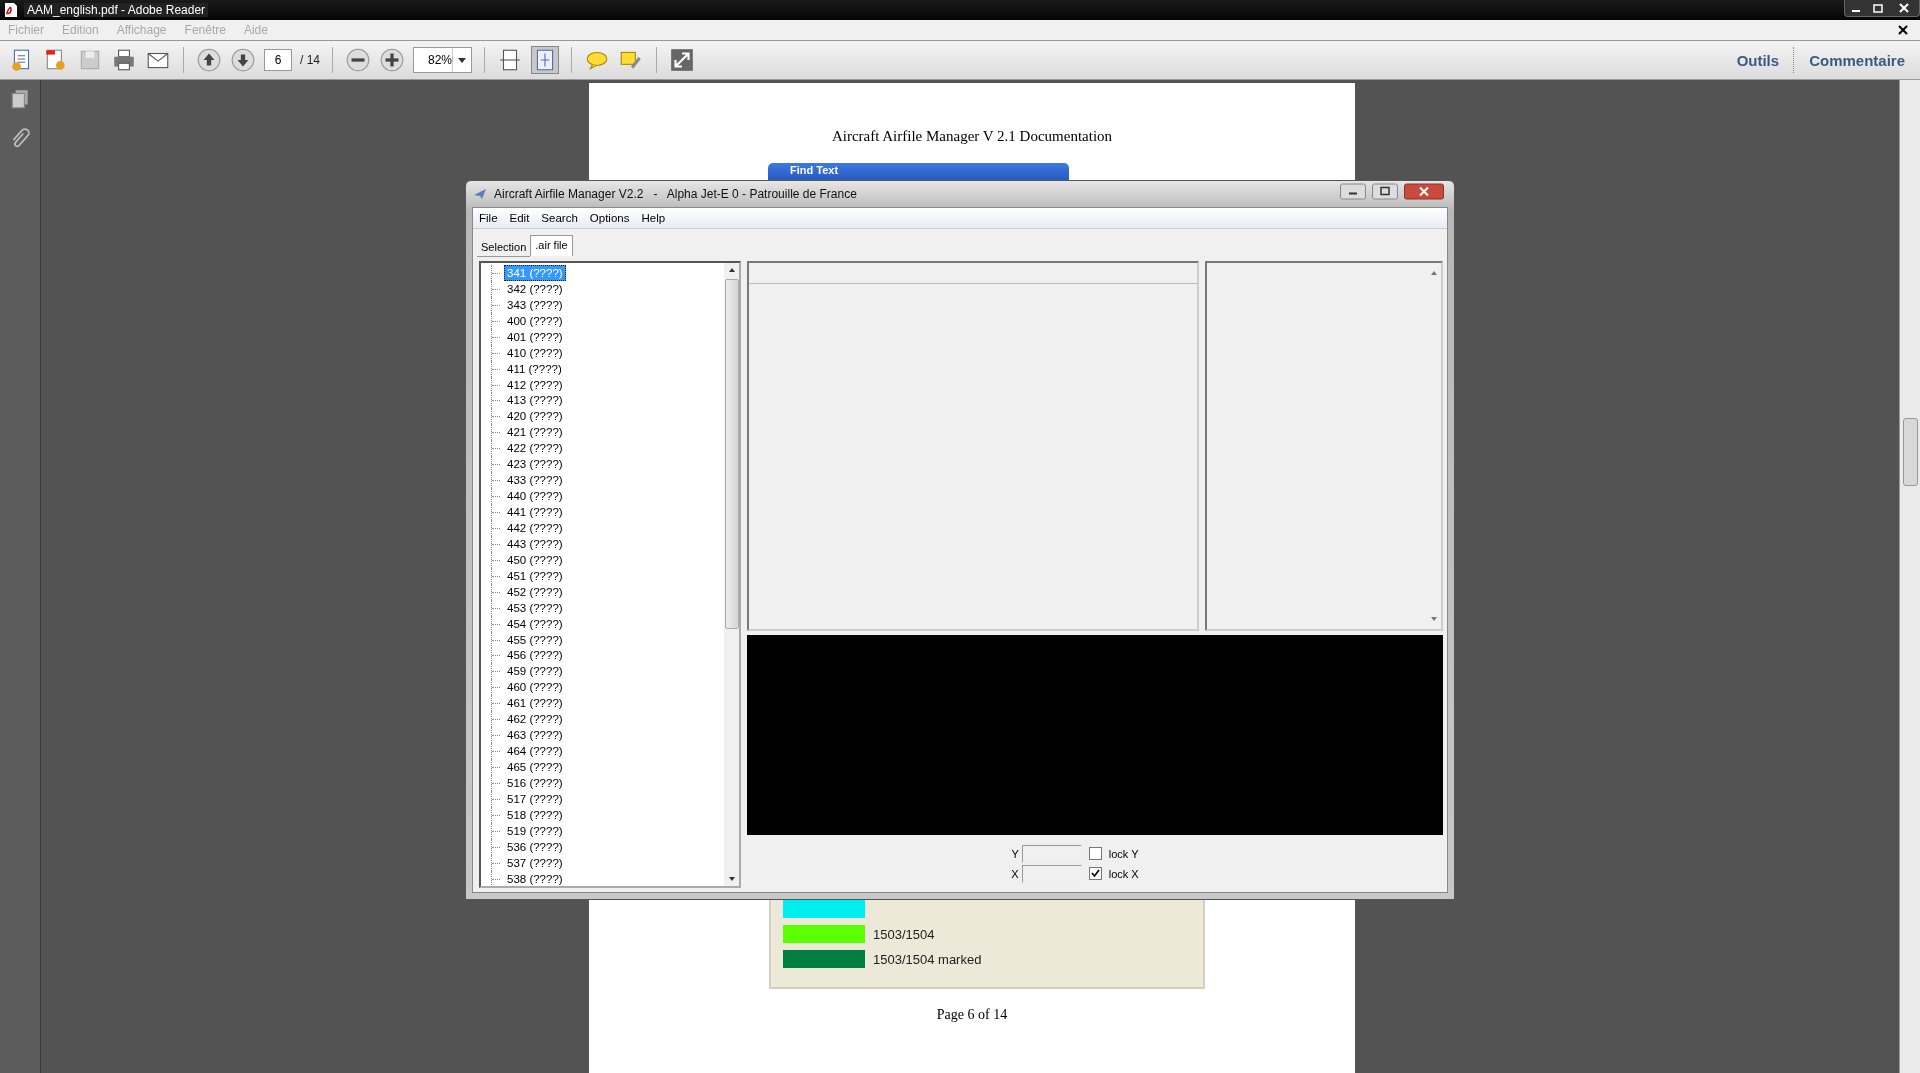 The width and height of the screenshot is (1920, 1073). Describe the element at coordinates (535, 798) in the screenshot. I see `tree-item: 517 (????)` at that location.